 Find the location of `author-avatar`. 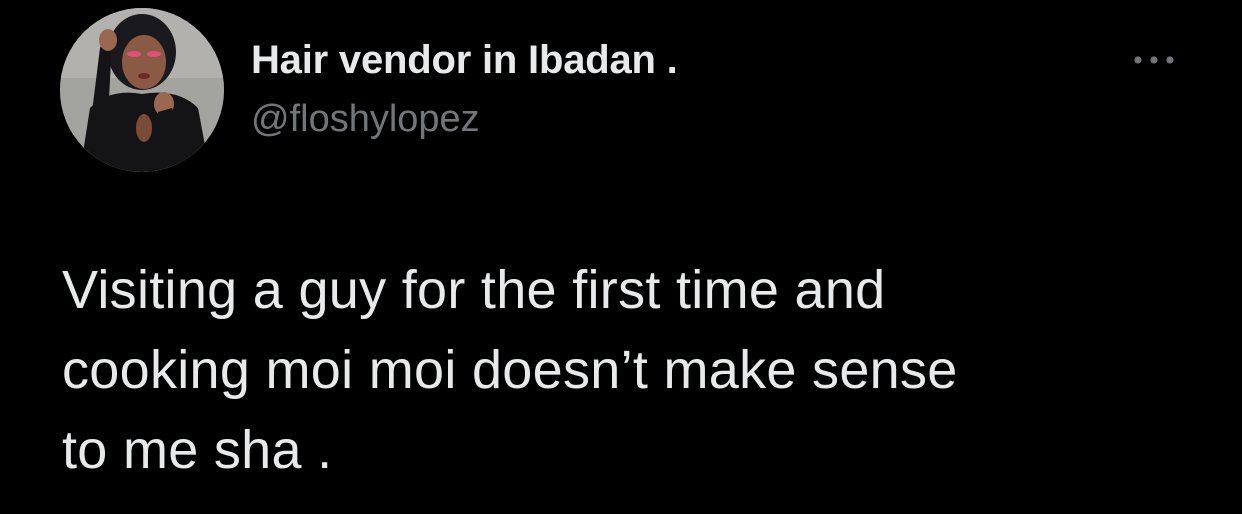

author-avatar is located at coordinates (142, 90).